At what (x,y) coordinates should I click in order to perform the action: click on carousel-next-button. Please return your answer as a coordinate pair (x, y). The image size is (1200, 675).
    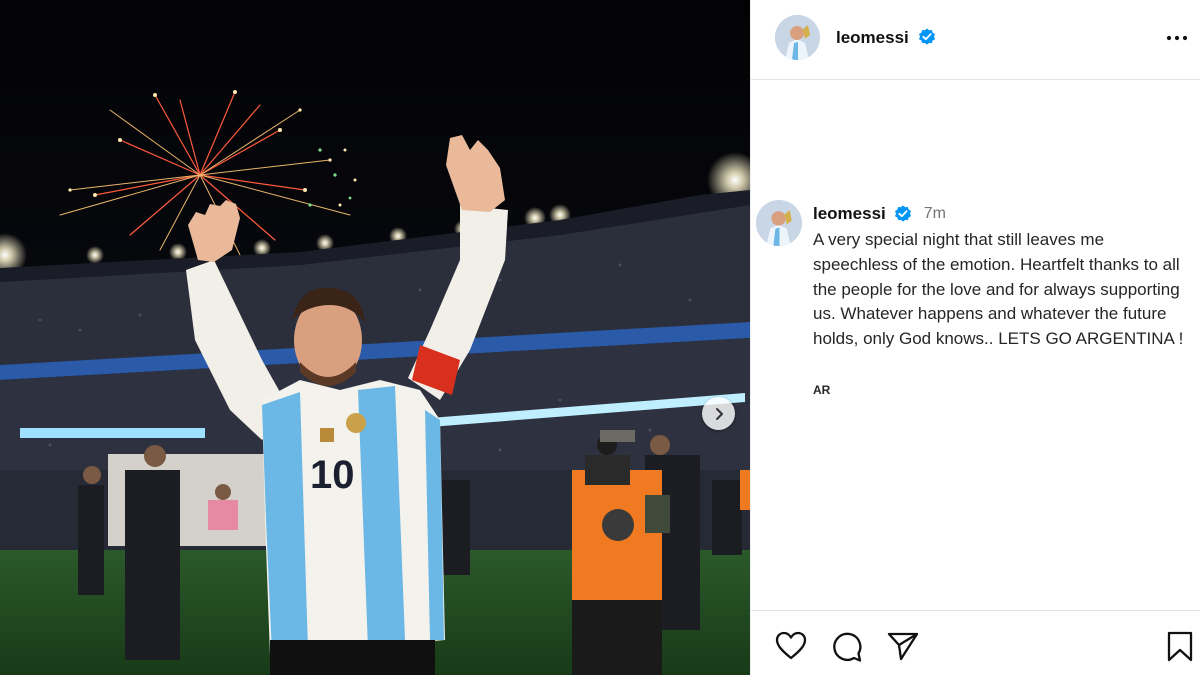
    Looking at the image, I should click on (718, 413).